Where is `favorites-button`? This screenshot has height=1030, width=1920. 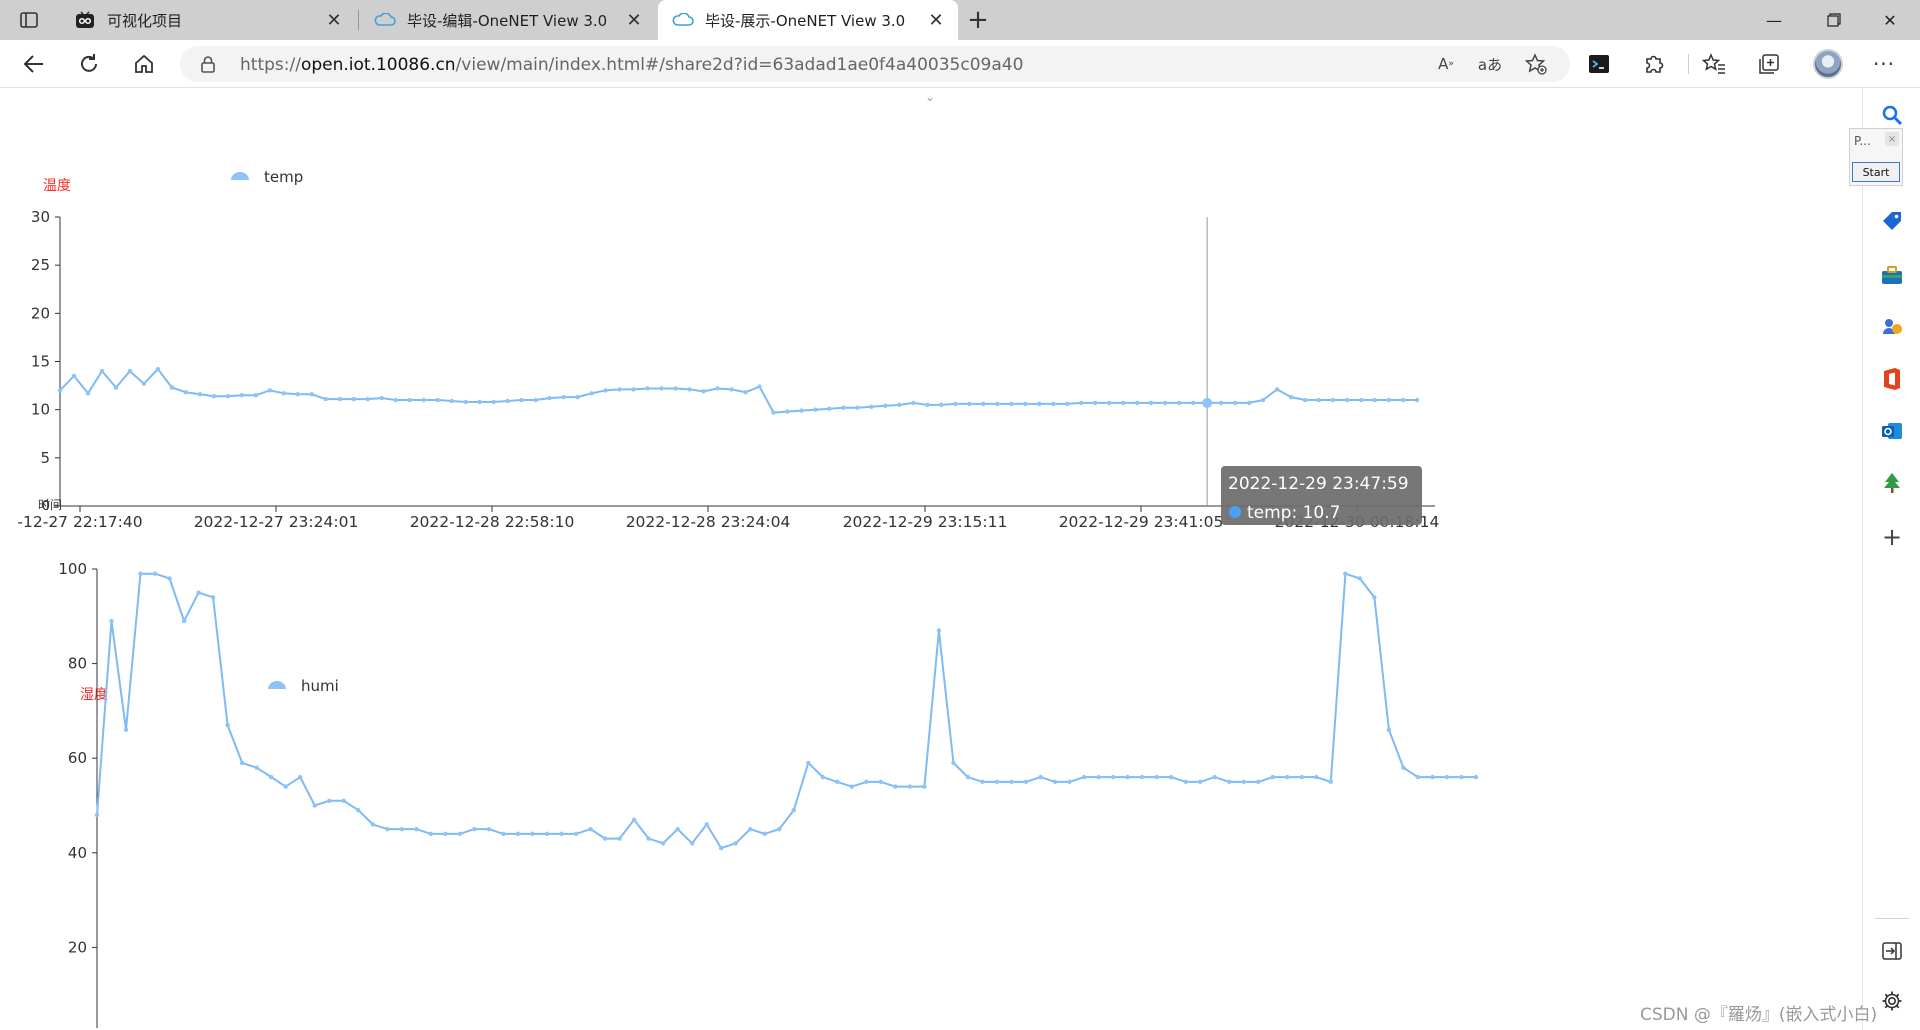 favorites-button is located at coordinates (1714, 64).